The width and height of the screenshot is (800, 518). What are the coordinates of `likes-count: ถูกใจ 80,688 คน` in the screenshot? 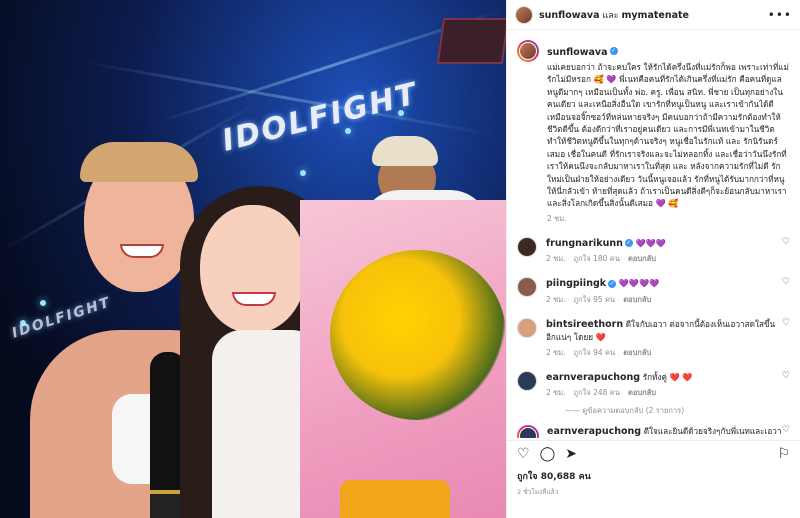 It's located at (653, 476).